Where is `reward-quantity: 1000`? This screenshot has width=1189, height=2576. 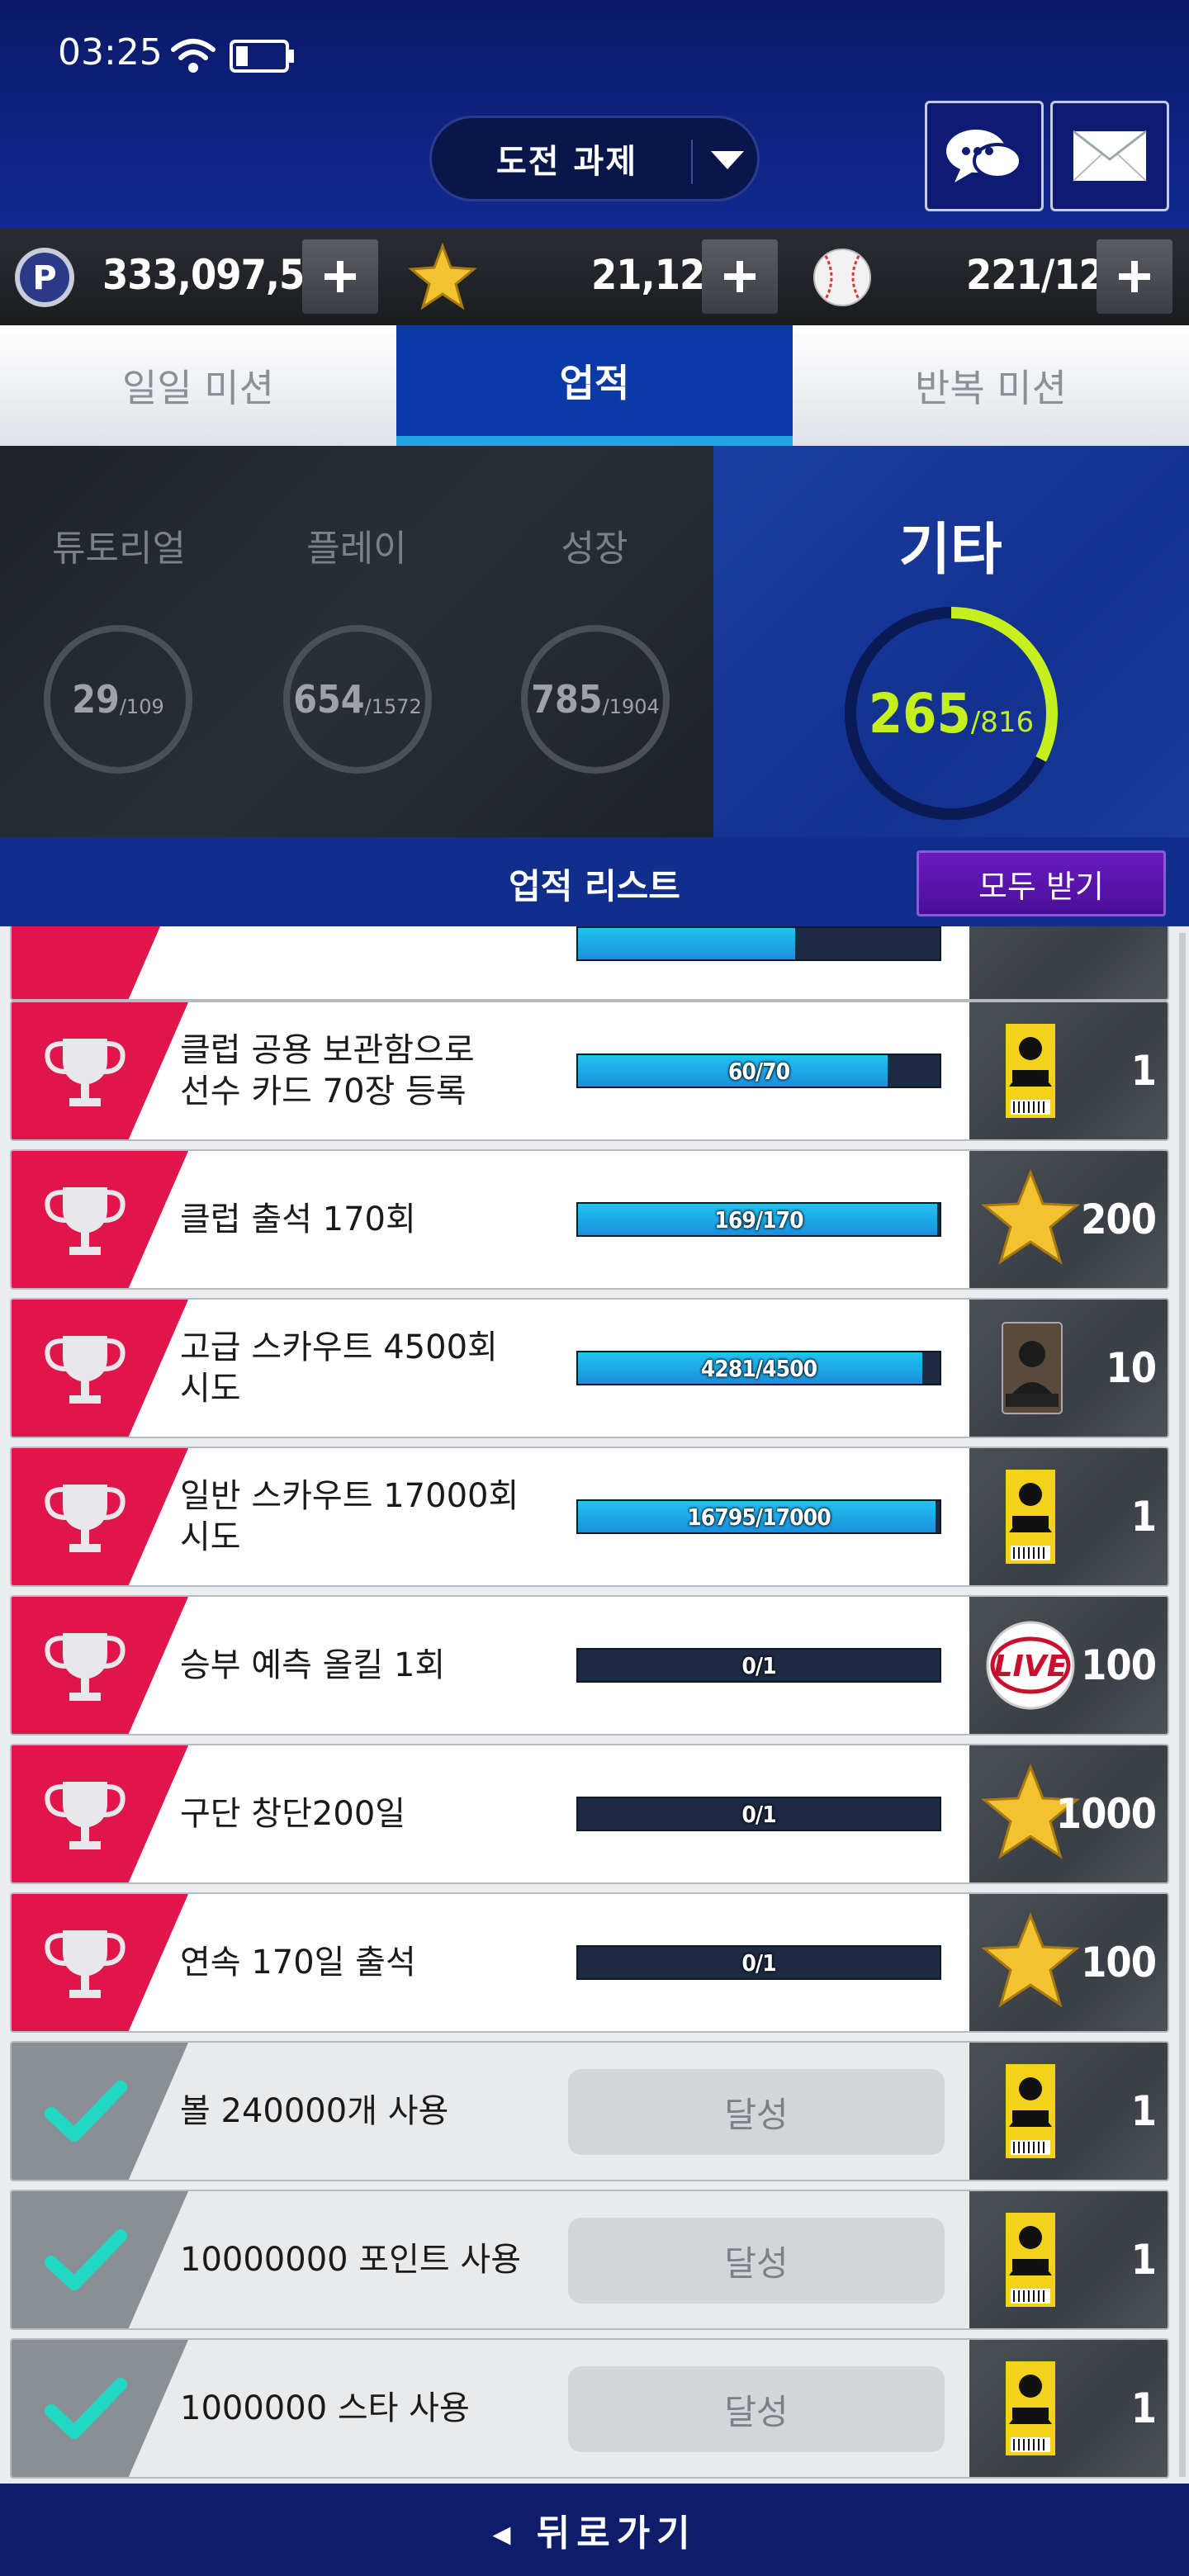 reward-quantity: 1000 is located at coordinates (1106, 1814).